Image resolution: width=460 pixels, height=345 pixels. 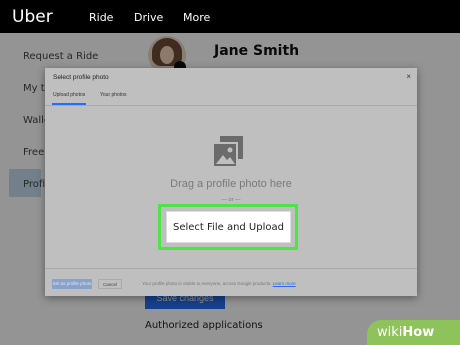 What do you see at coordinates (196, 17) in the screenshot?
I see `nav-more: More` at bounding box center [196, 17].